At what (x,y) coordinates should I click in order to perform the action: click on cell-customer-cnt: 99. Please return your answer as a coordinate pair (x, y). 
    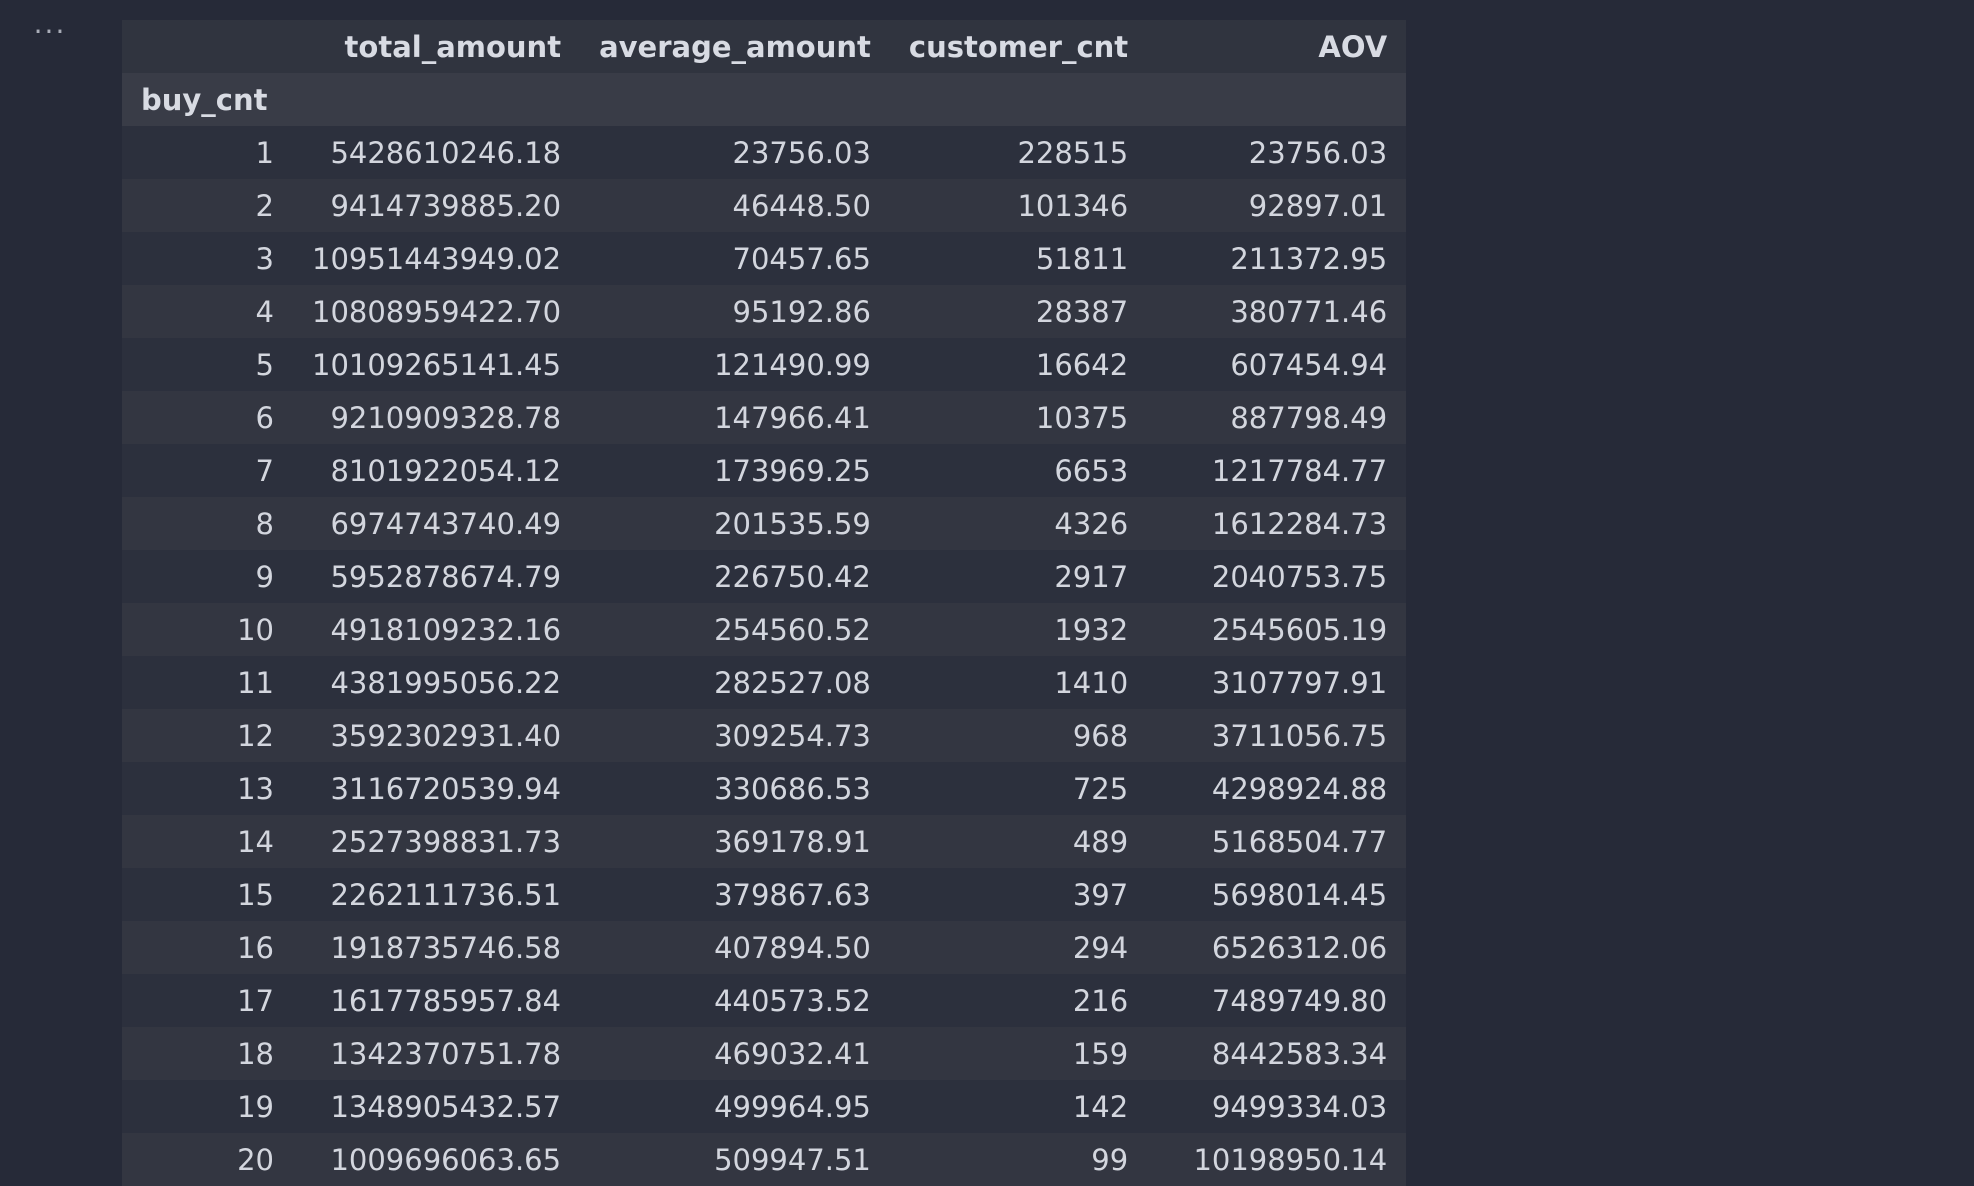
    Looking at the image, I should click on (1110, 1159).